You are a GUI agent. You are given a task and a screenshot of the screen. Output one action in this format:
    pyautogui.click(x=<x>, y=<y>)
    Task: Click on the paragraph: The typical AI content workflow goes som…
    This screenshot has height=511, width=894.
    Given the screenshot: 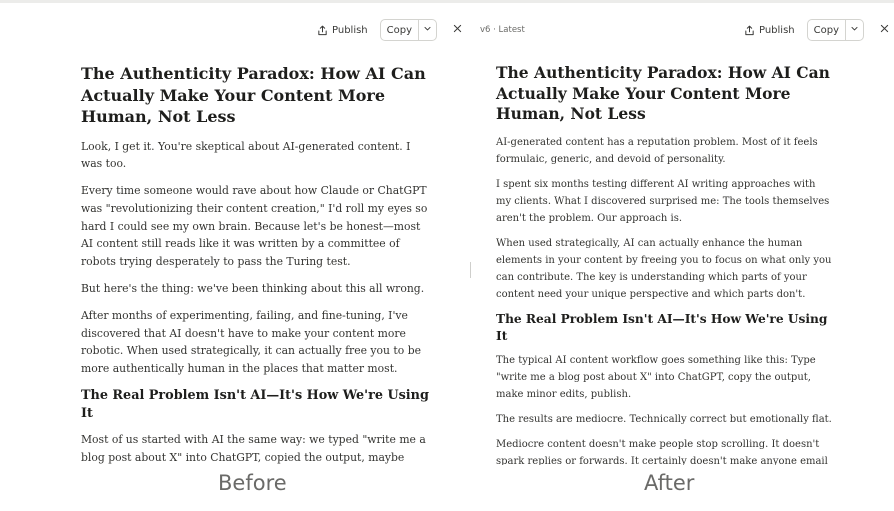 What is the action you would take?
    pyautogui.click(x=656, y=377)
    